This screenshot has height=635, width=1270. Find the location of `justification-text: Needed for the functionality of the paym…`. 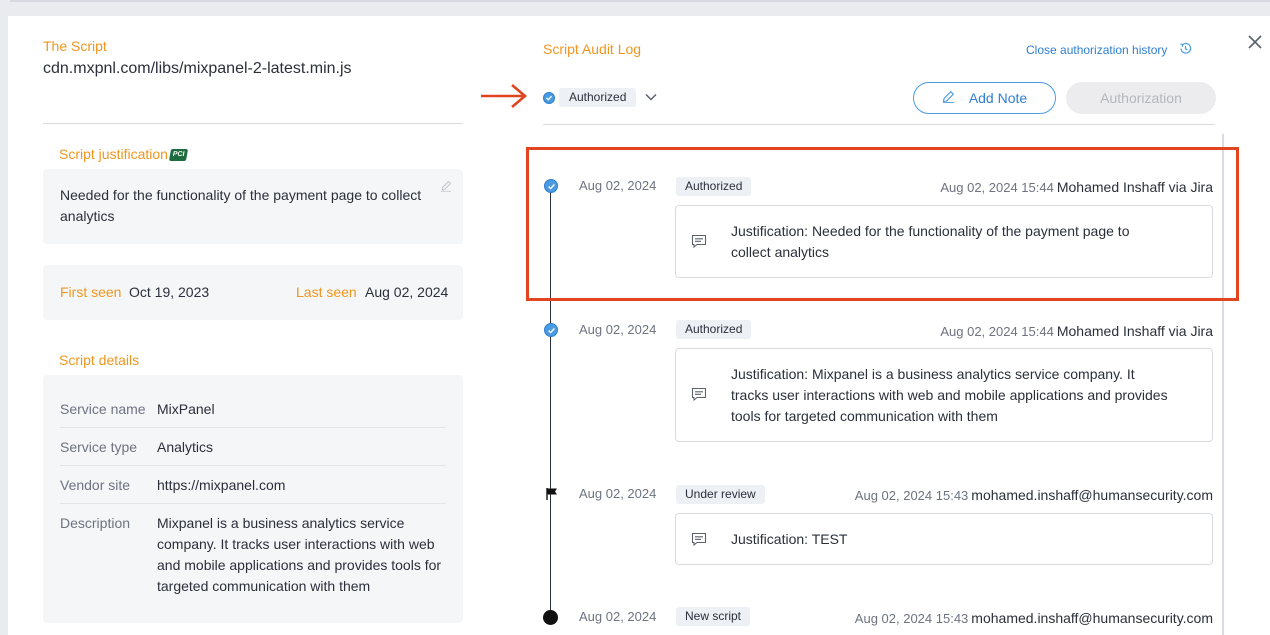

justification-text: Needed for the functionality of the paym… is located at coordinates (241, 205).